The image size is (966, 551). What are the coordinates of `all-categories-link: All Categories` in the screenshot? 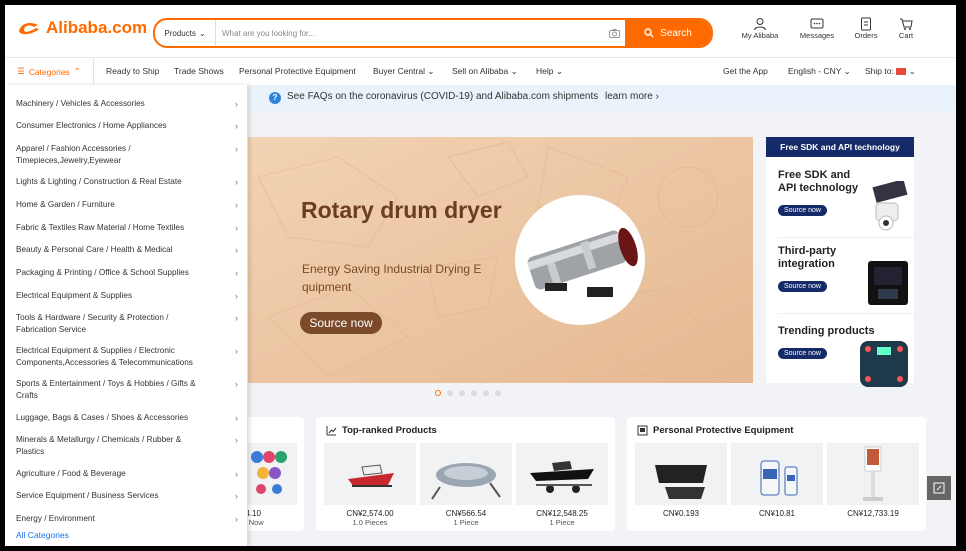 It's located at (42, 535).